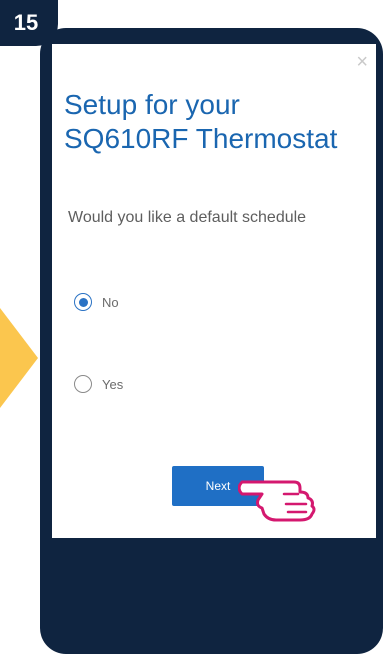 This screenshot has width=387, height=656. What do you see at coordinates (110, 302) in the screenshot?
I see `option-no-label: No` at bounding box center [110, 302].